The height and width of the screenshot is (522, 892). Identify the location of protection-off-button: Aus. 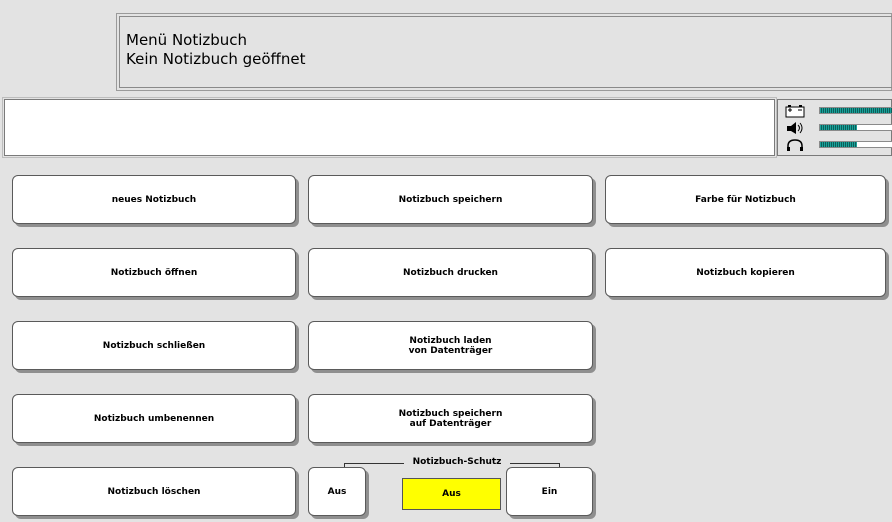
(337, 491).